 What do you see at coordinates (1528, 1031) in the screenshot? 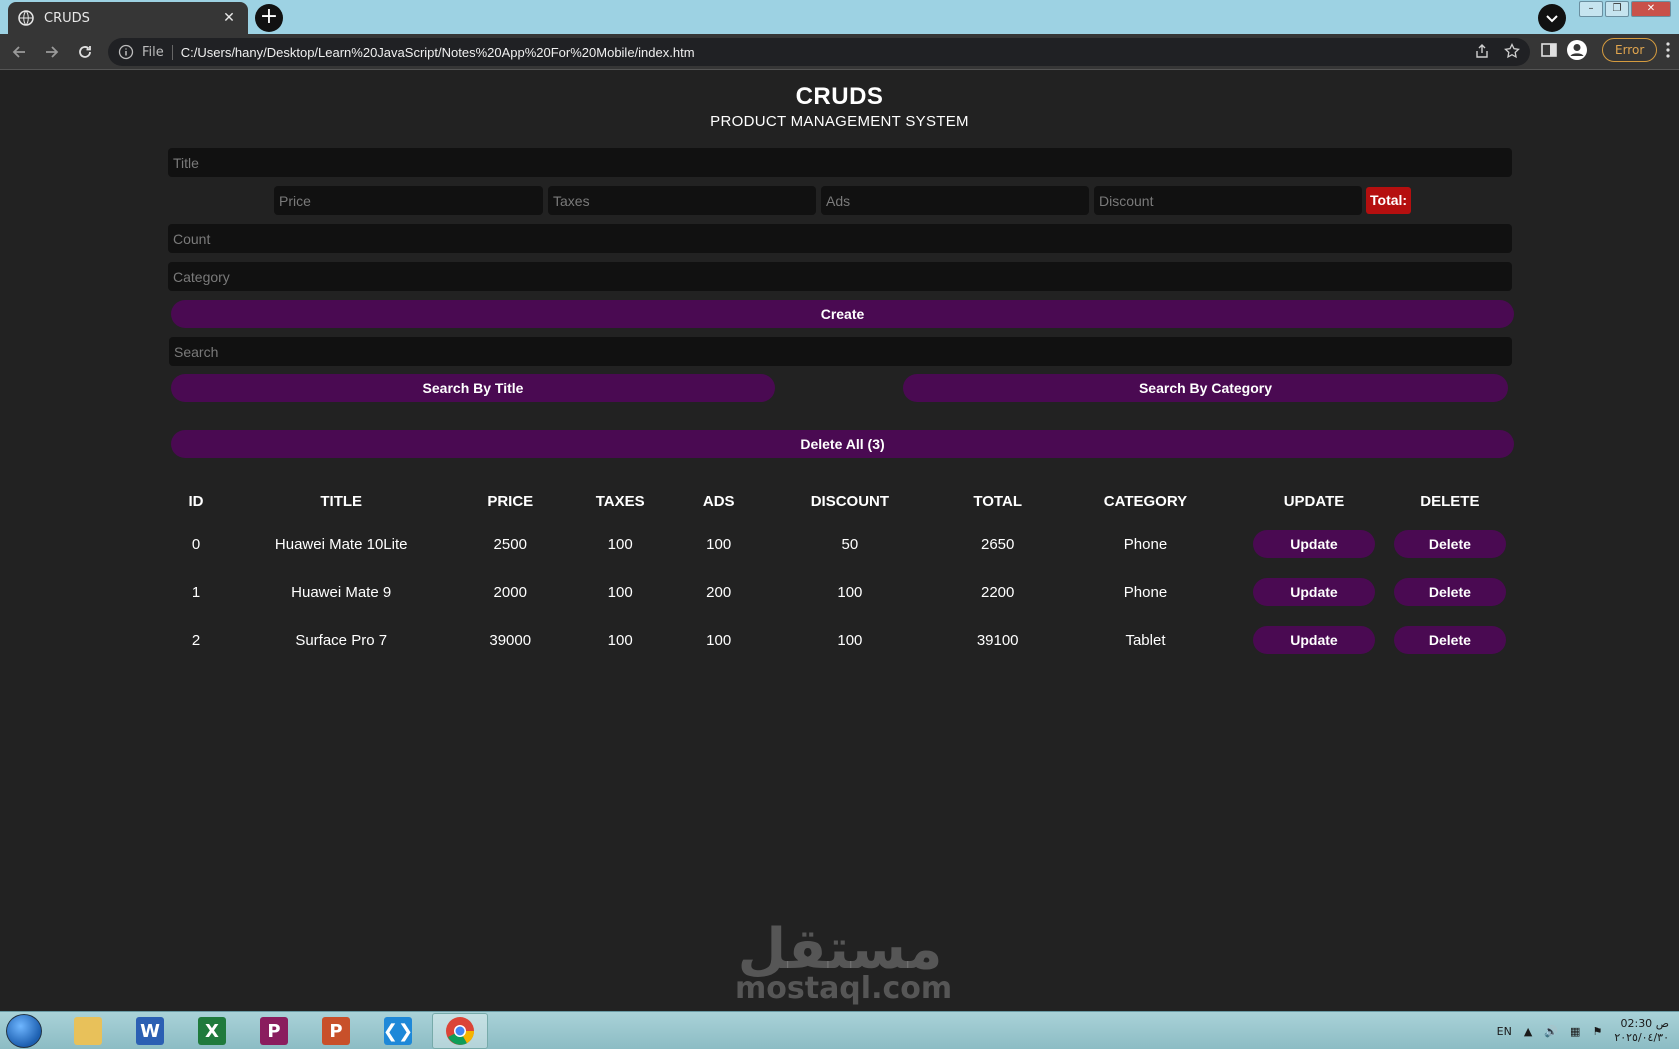
I see `show-hidden-icons-icon: ▲` at bounding box center [1528, 1031].